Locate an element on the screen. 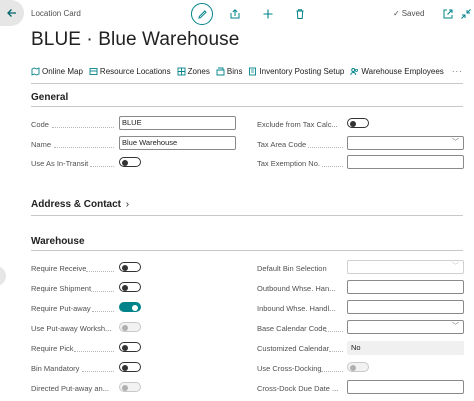 This screenshot has width=474, height=401. action-bins: Bins is located at coordinates (229, 71).